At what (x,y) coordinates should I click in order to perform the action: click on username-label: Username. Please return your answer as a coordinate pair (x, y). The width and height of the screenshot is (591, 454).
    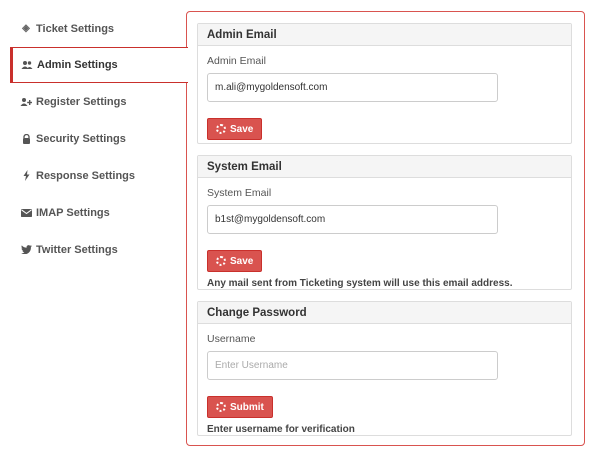
    Looking at the image, I should click on (231, 339).